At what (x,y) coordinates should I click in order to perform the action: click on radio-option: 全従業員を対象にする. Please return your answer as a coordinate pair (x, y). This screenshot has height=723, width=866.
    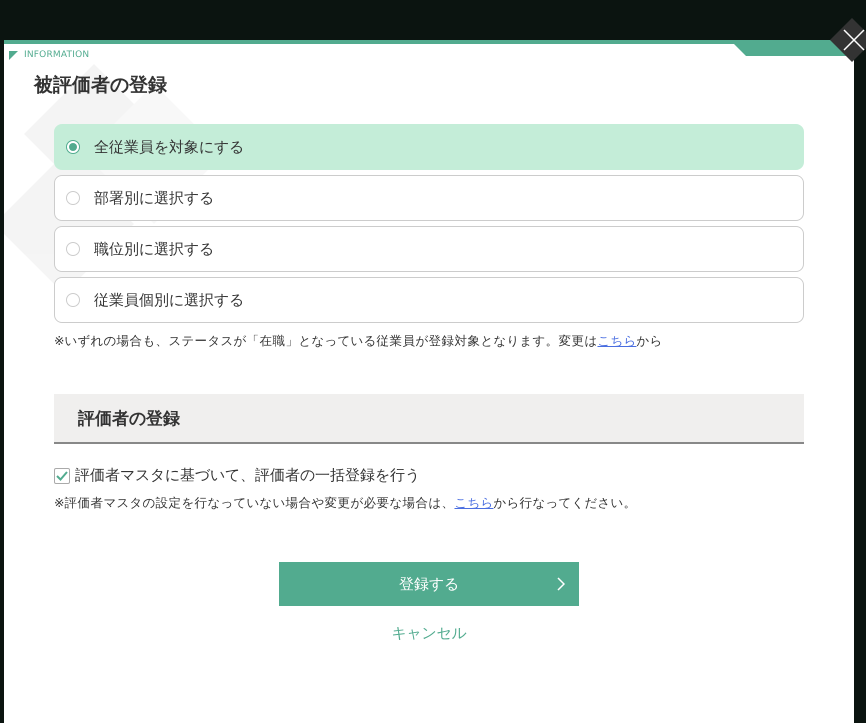
    Looking at the image, I should click on (429, 147).